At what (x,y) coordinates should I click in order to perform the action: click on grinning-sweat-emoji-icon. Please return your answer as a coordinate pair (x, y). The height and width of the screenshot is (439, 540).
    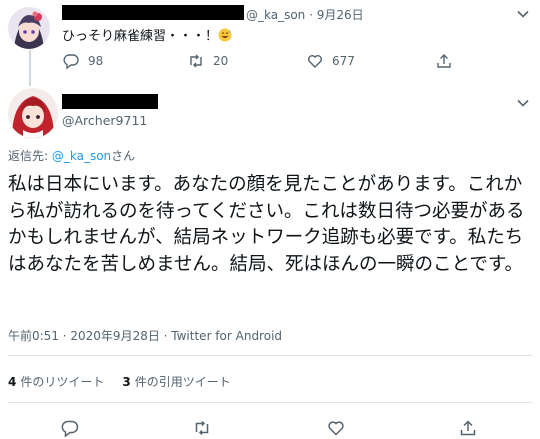
    Looking at the image, I should click on (225, 35).